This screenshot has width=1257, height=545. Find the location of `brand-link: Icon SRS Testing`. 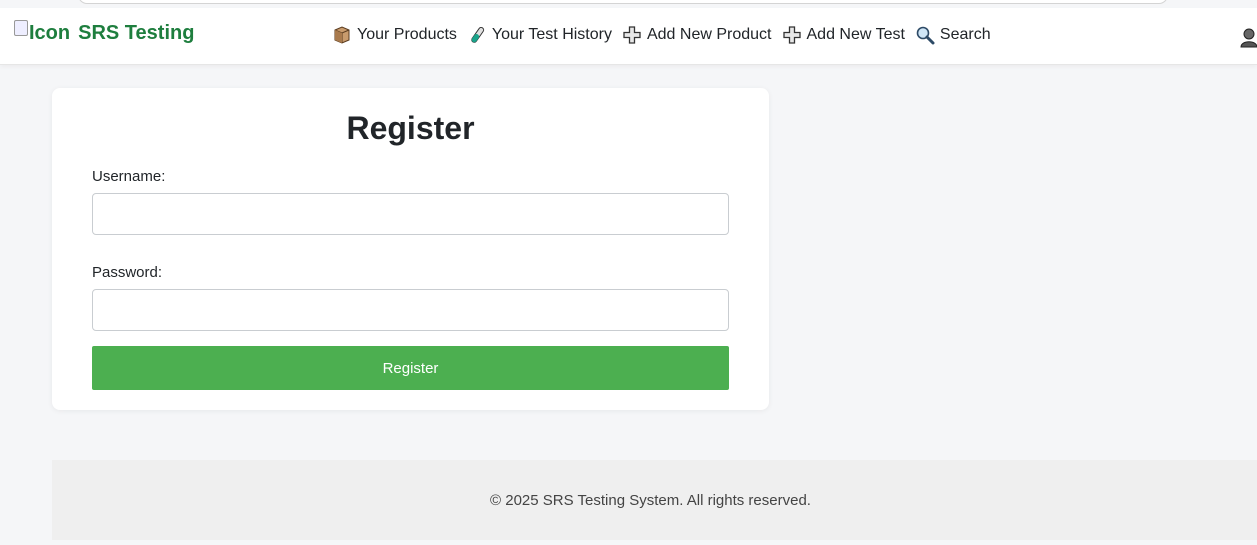

brand-link: Icon SRS Testing is located at coordinates (104, 32).